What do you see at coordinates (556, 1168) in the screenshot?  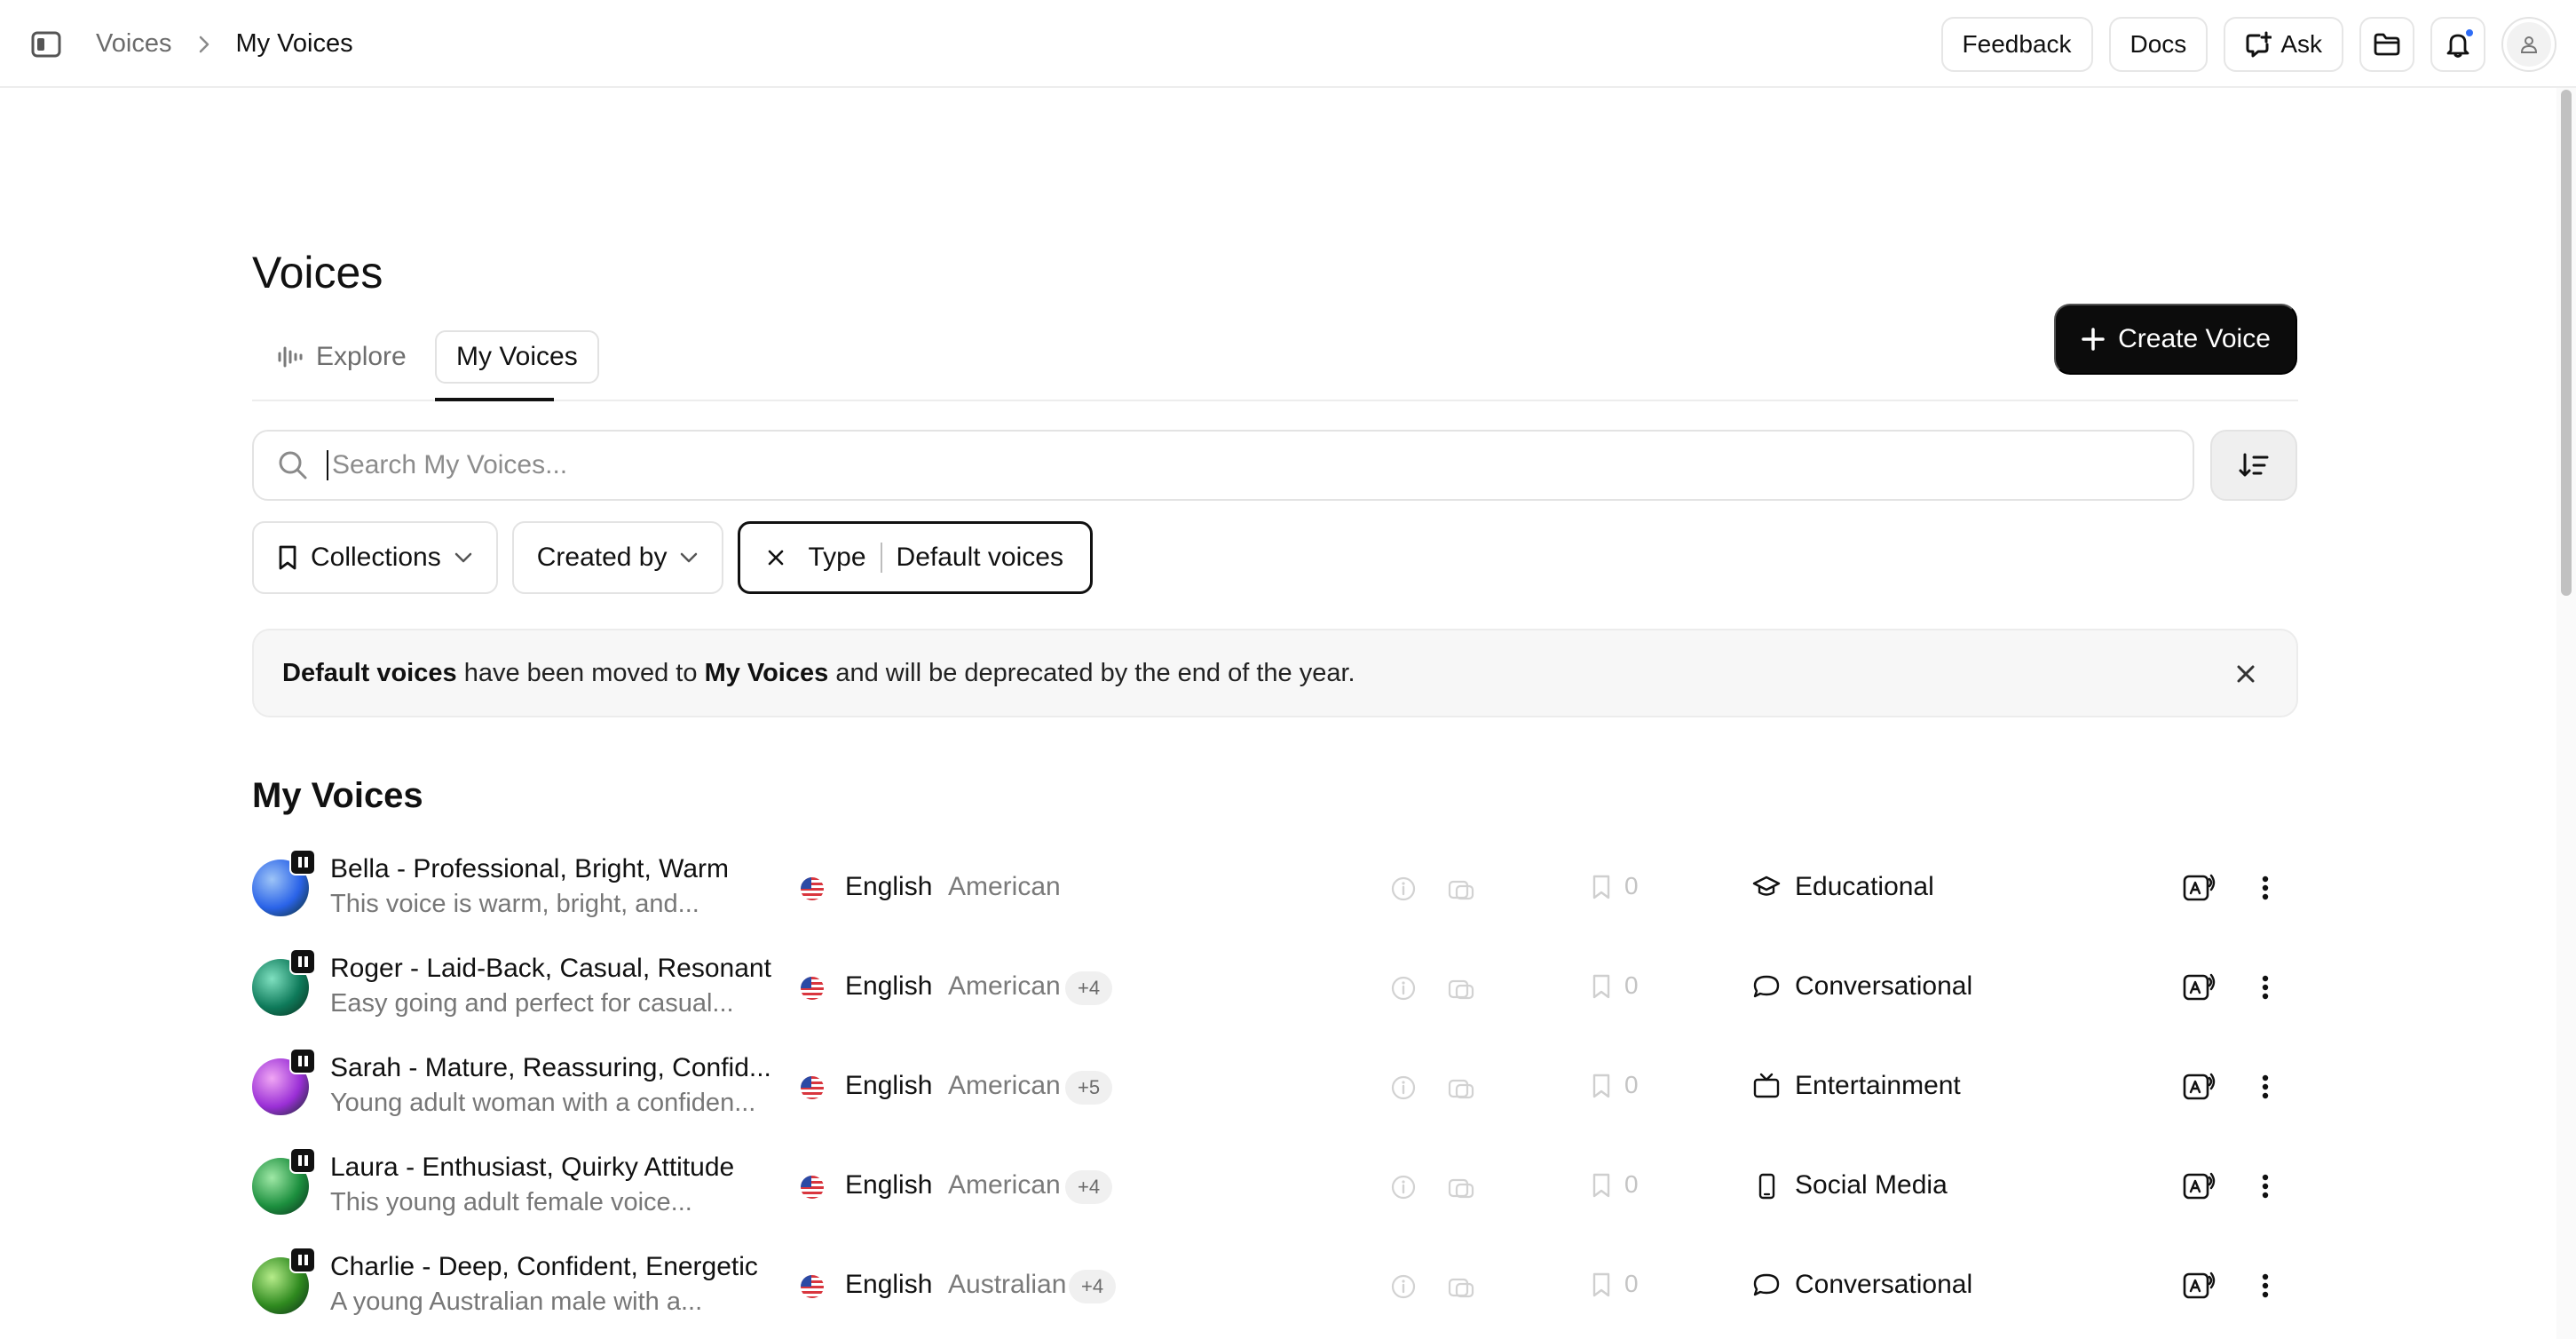 I see `voice-name: Laura - Enthusiast, Quirky Attitude` at bounding box center [556, 1168].